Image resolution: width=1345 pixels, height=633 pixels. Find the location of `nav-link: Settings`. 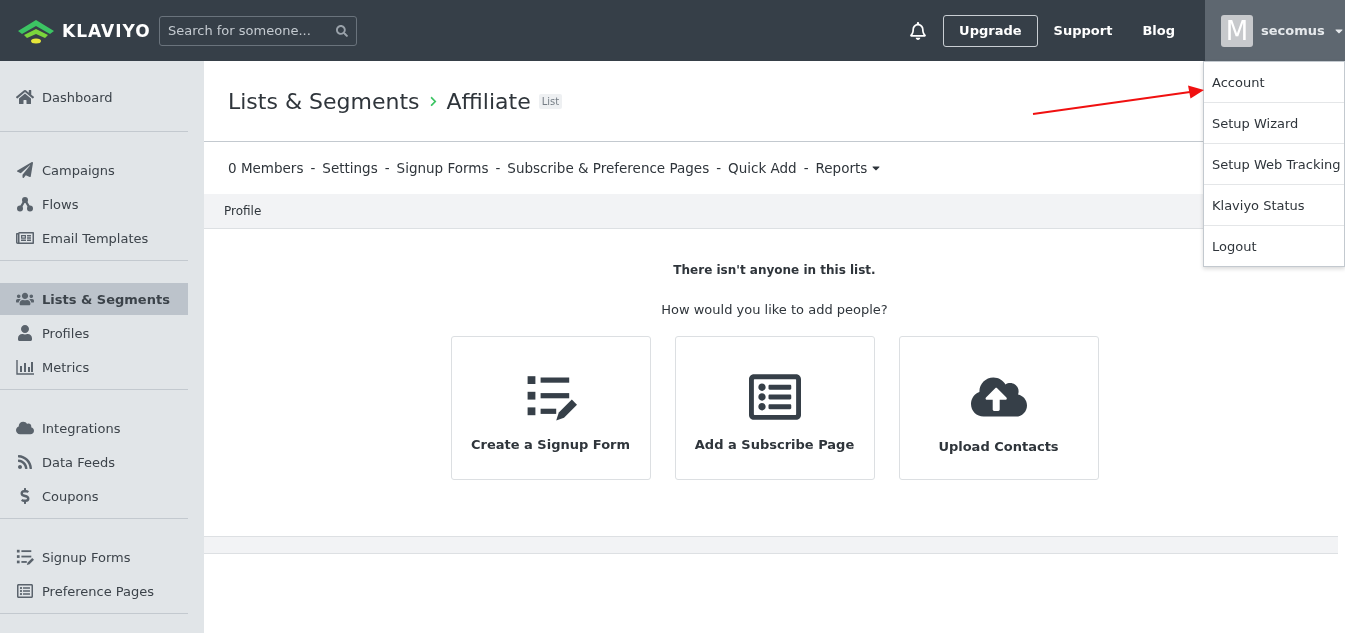

nav-link: Settings is located at coordinates (350, 168).